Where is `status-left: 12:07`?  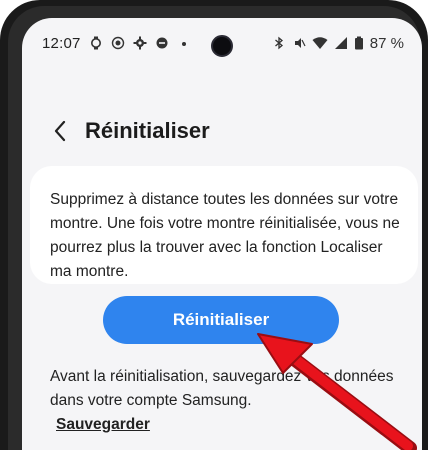 status-left: 12:07 is located at coordinates (116, 43).